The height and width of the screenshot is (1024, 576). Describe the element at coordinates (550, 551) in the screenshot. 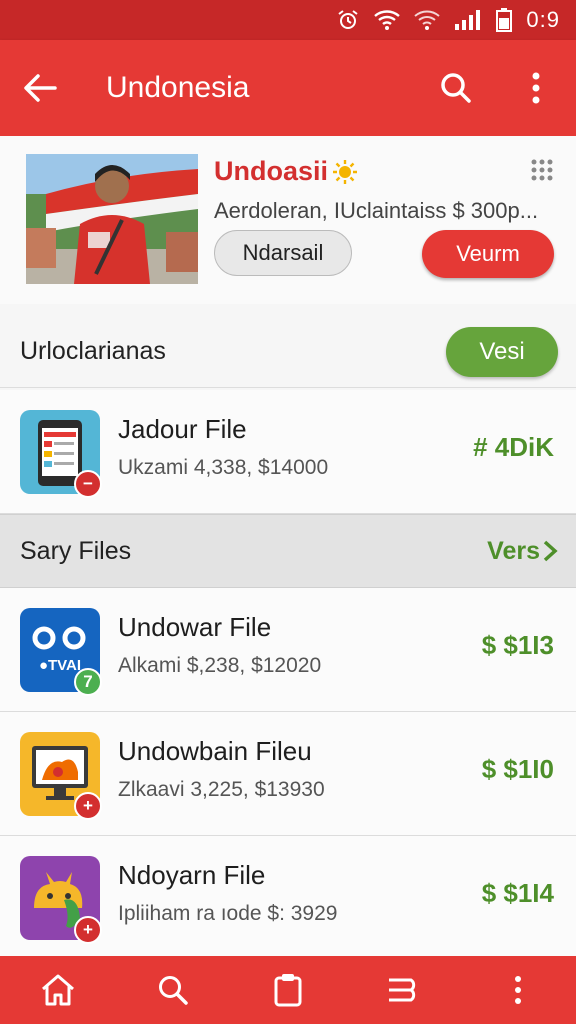

I see `chevron-right-icon` at that location.